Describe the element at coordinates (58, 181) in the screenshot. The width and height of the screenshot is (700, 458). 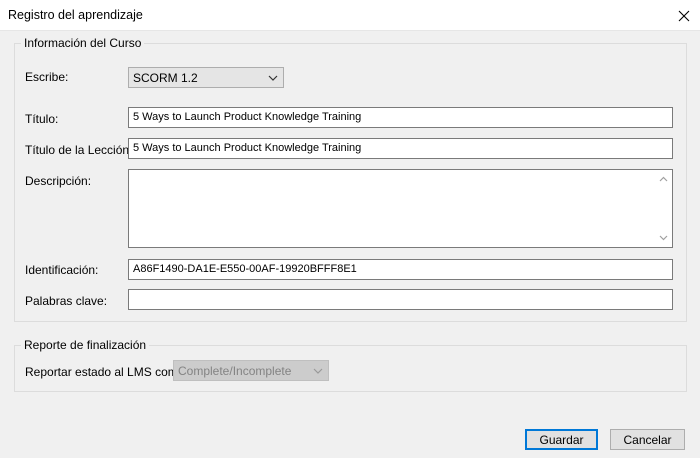
I see `description-label: Descripción:` at that location.